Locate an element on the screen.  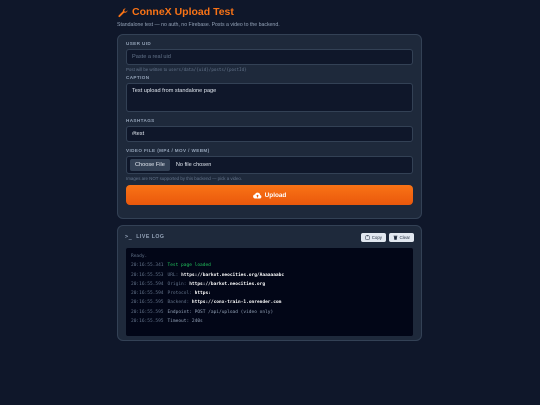
hashtags-value: #test is located at coordinates (138, 134).